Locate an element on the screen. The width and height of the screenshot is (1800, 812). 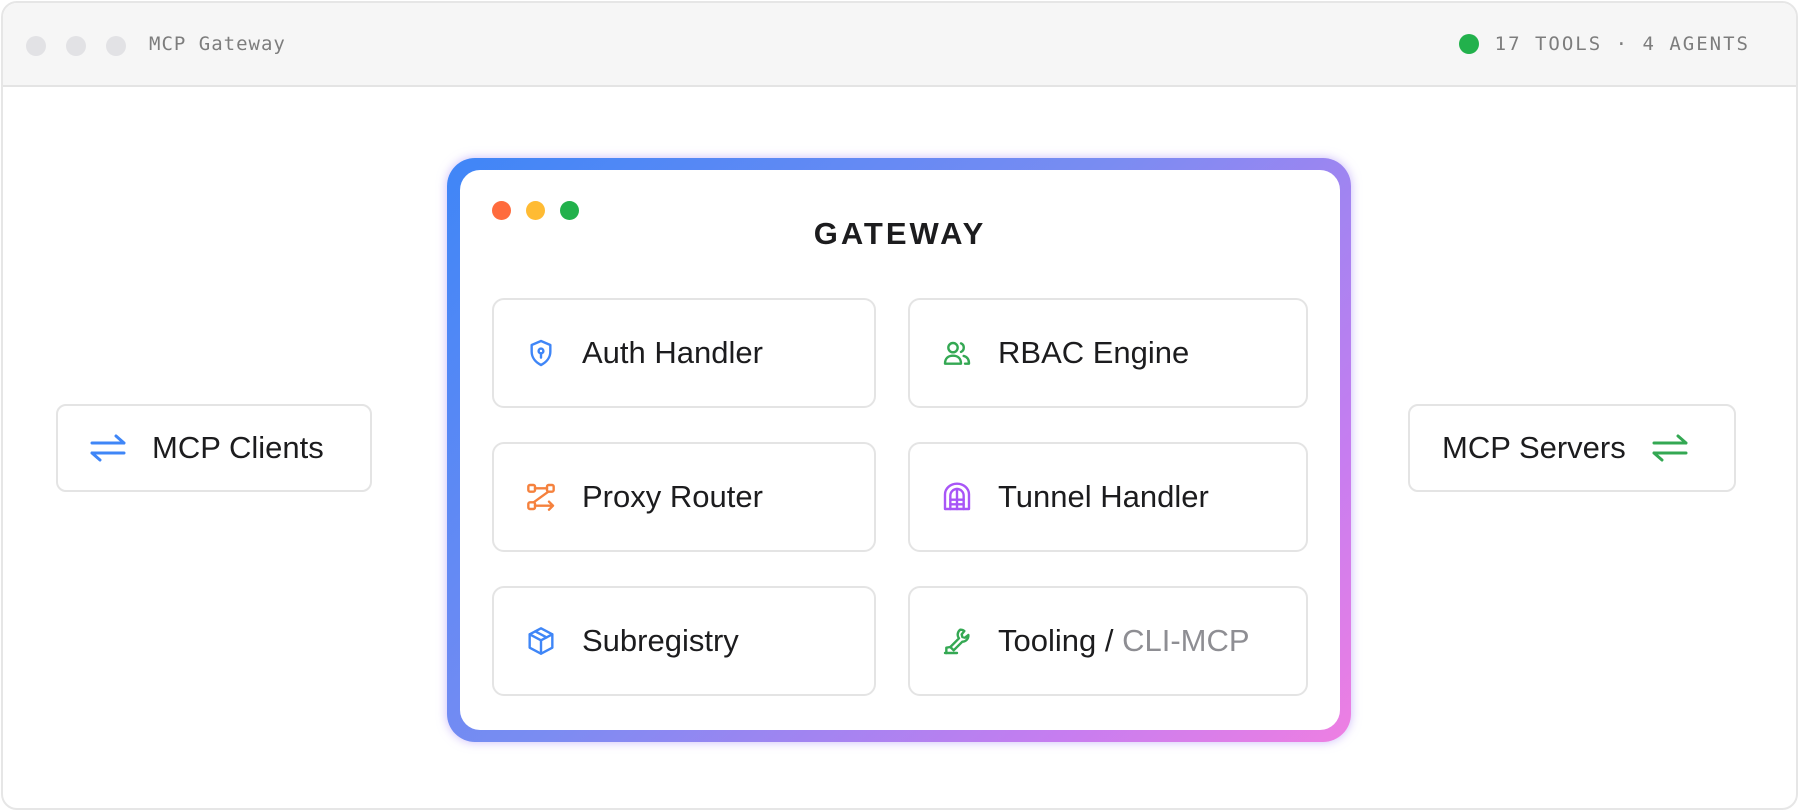
mcp-servers-label: MCP Servers is located at coordinates (1534, 447).